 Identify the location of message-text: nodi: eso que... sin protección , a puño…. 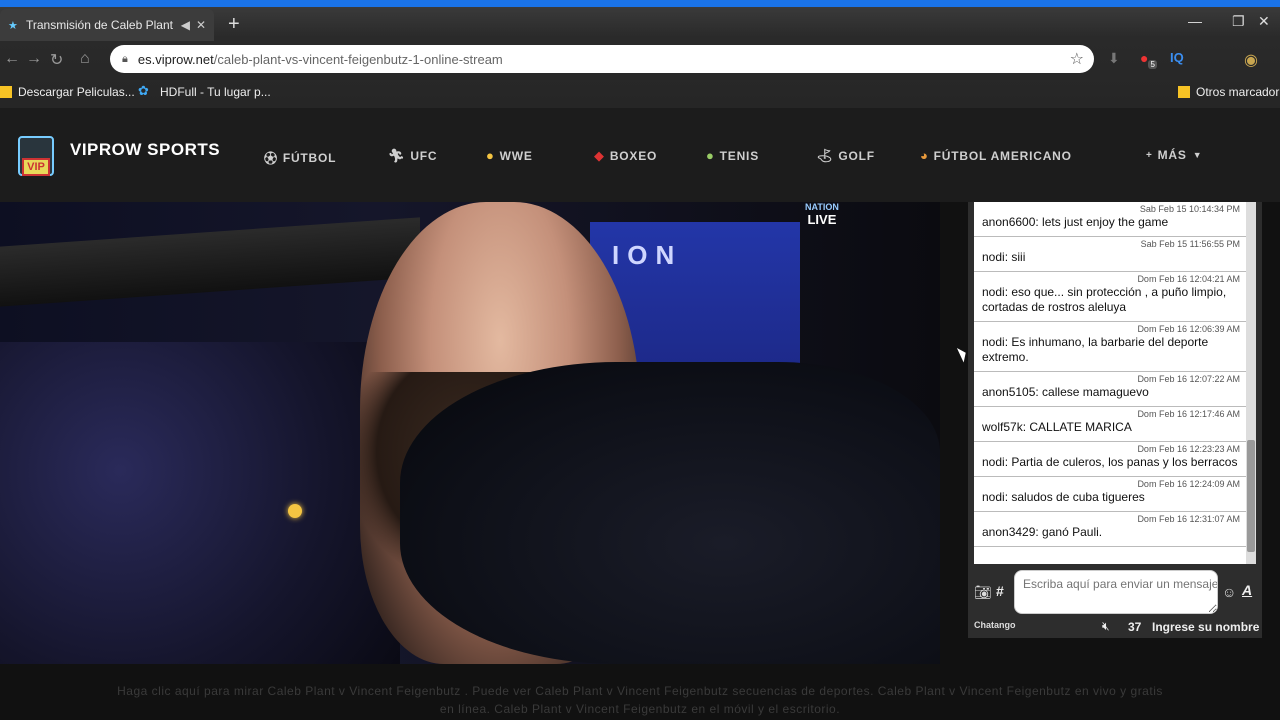
(1104, 299).